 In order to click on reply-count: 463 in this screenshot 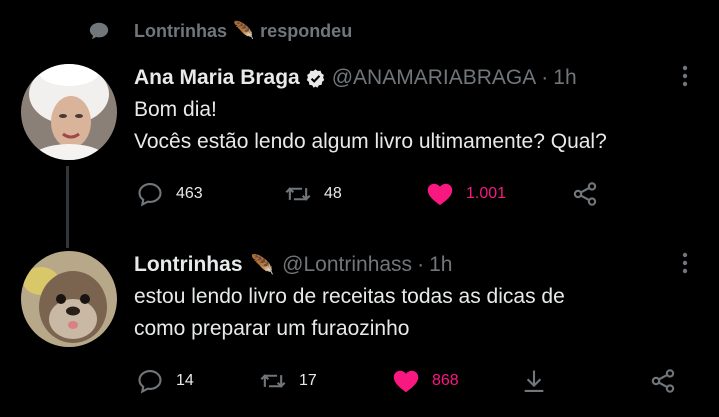, I will do `click(189, 193)`.